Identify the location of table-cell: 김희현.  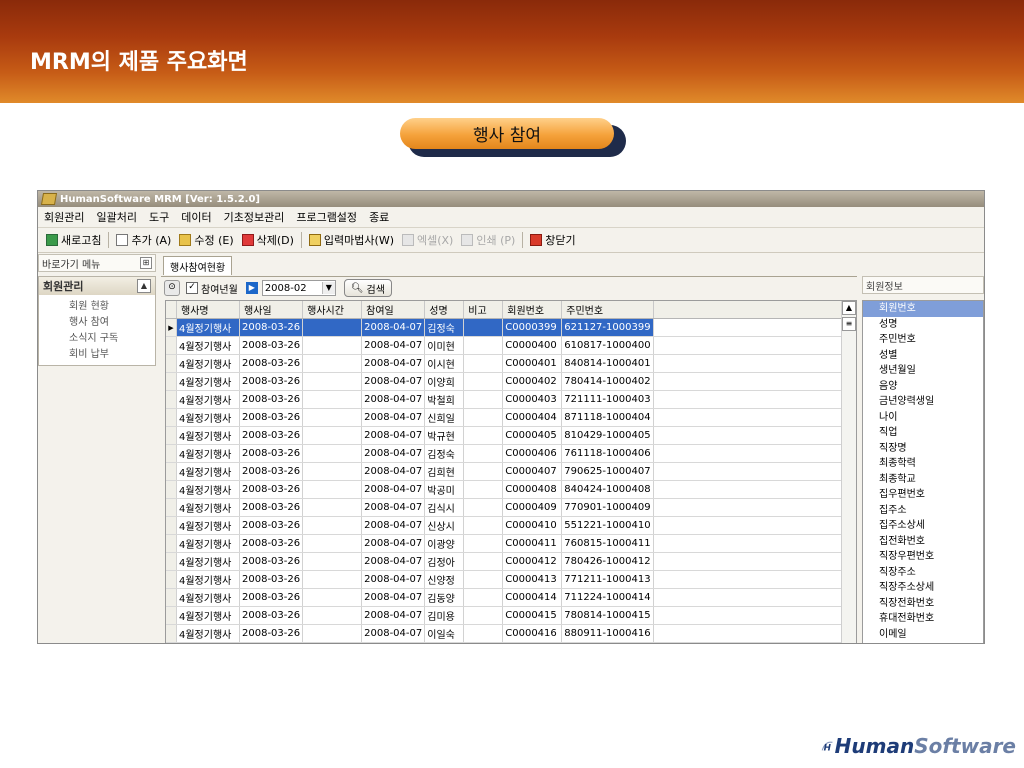
(444, 471).